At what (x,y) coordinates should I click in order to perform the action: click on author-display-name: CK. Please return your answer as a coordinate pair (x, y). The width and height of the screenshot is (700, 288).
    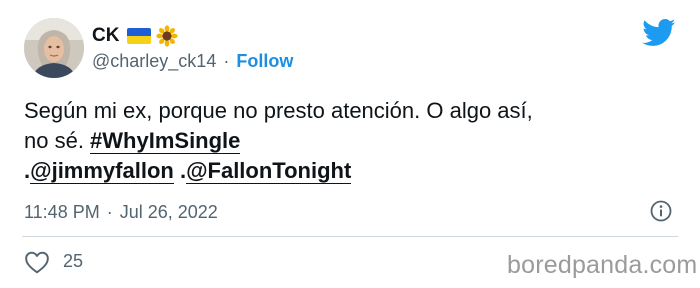
    Looking at the image, I should click on (105, 36).